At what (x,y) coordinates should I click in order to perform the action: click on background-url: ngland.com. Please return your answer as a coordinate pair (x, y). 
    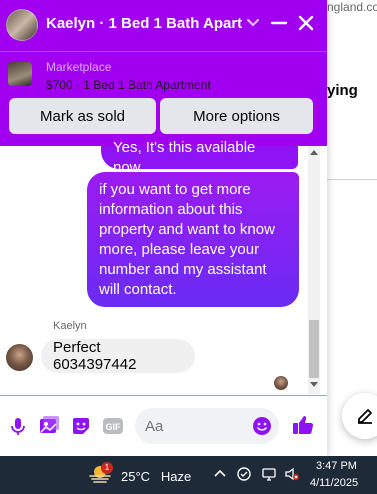
    Looking at the image, I should click on (352, 7).